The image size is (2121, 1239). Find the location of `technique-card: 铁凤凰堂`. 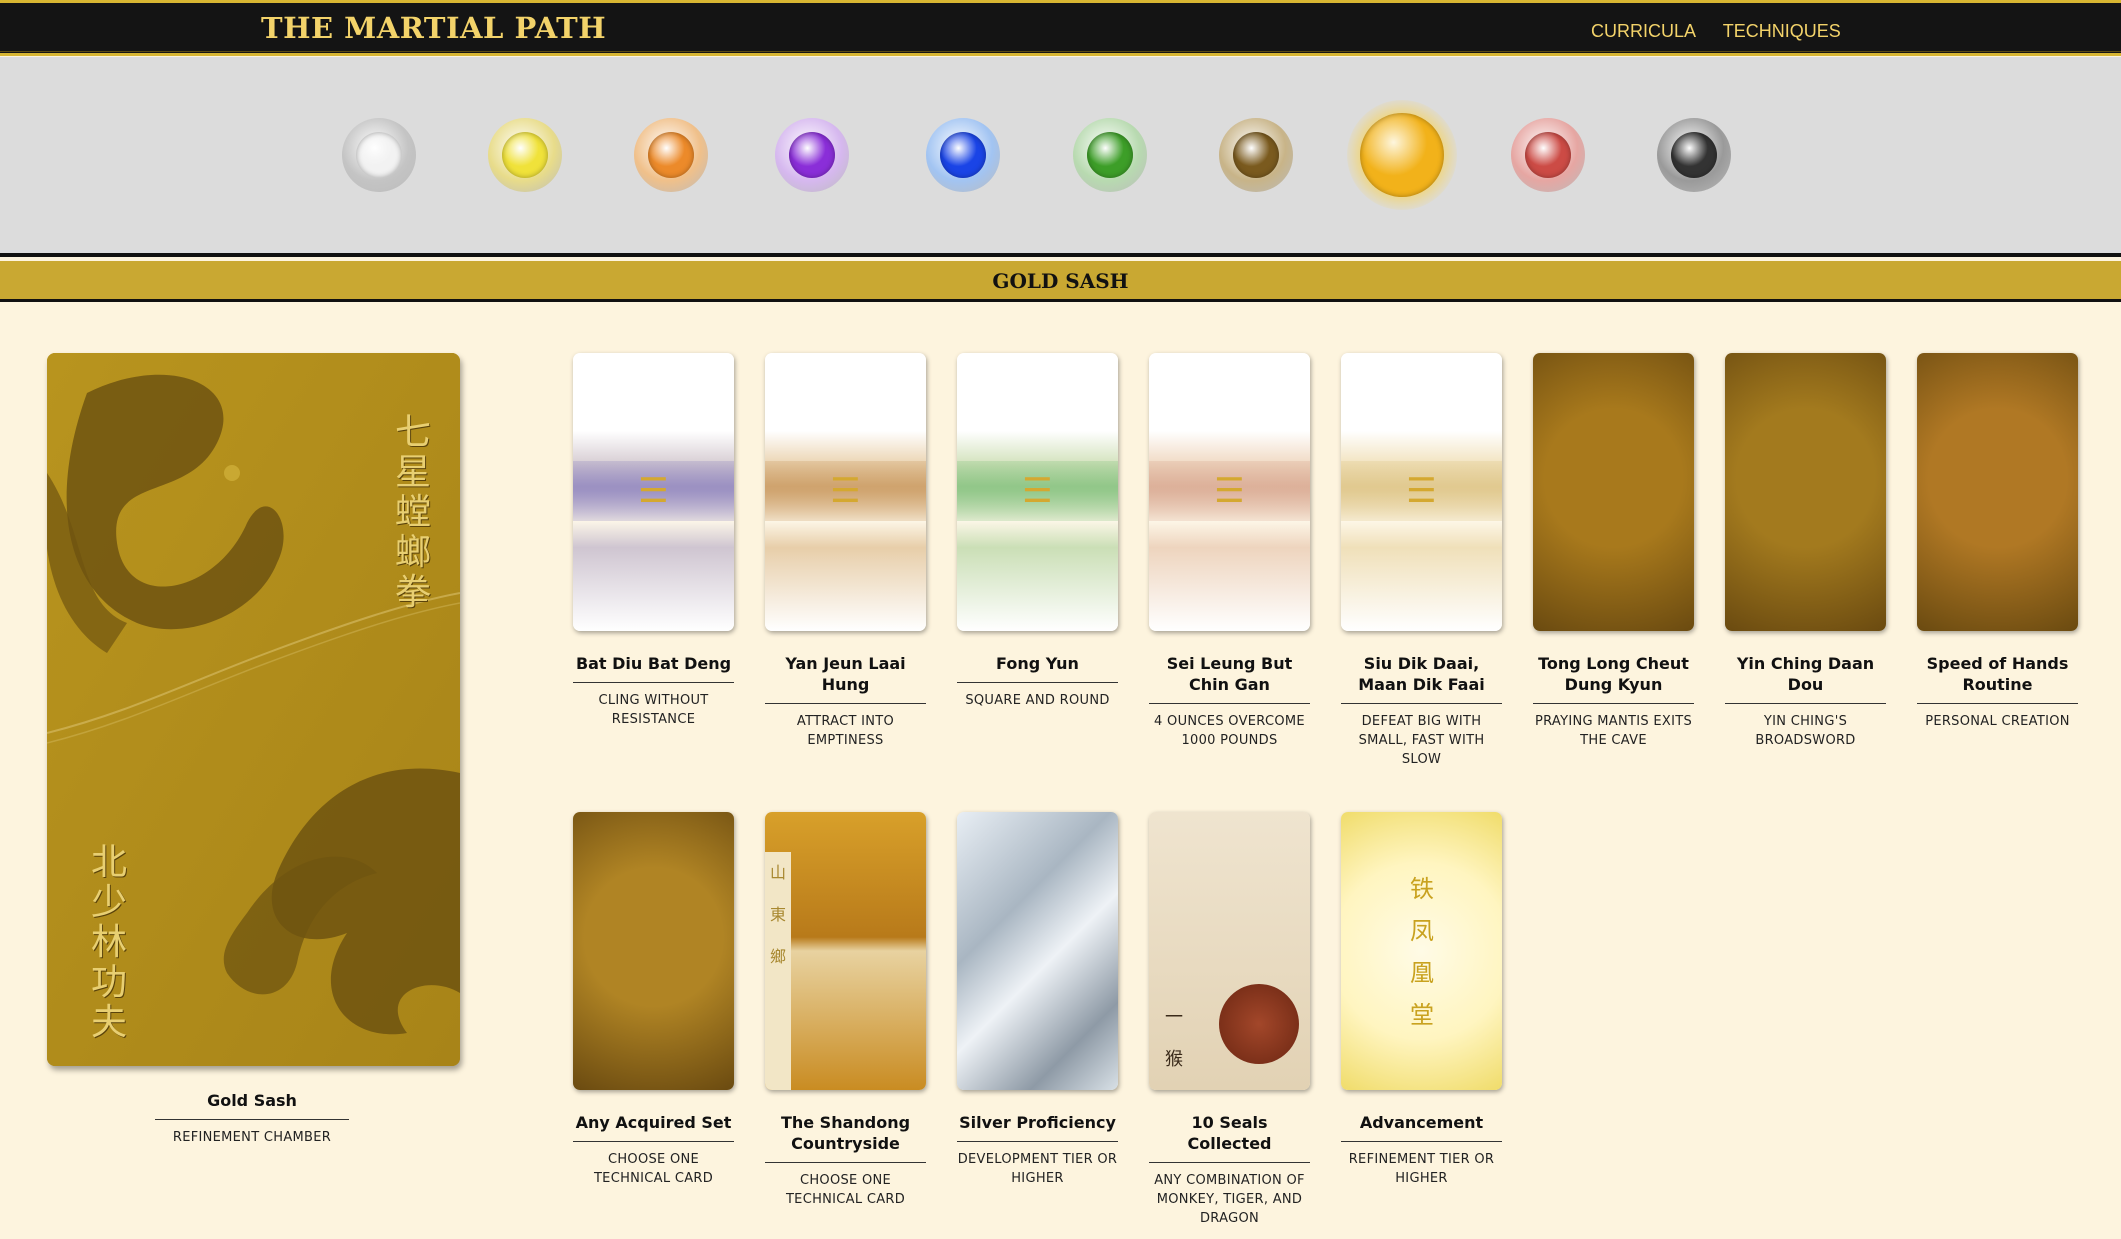

technique-card: 铁凤凰堂 is located at coordinates (1421, 951).